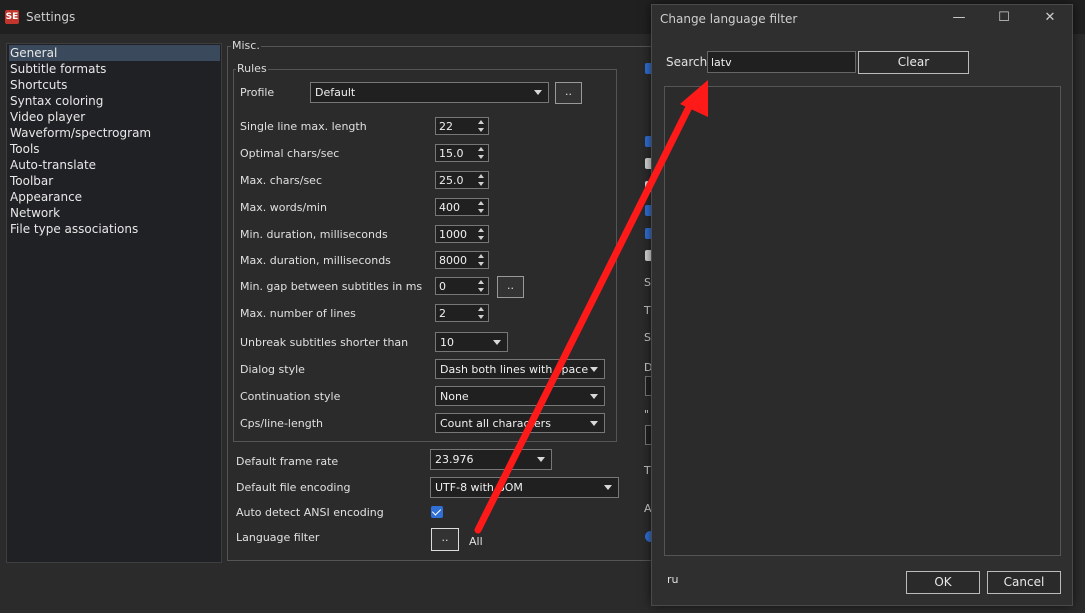 The height and width of the screenshot is (613, 1085). What do you see at coordinates (959, 18) in the screenshot?
I see `minimize-icon: —` at bounding box center [959, 18].